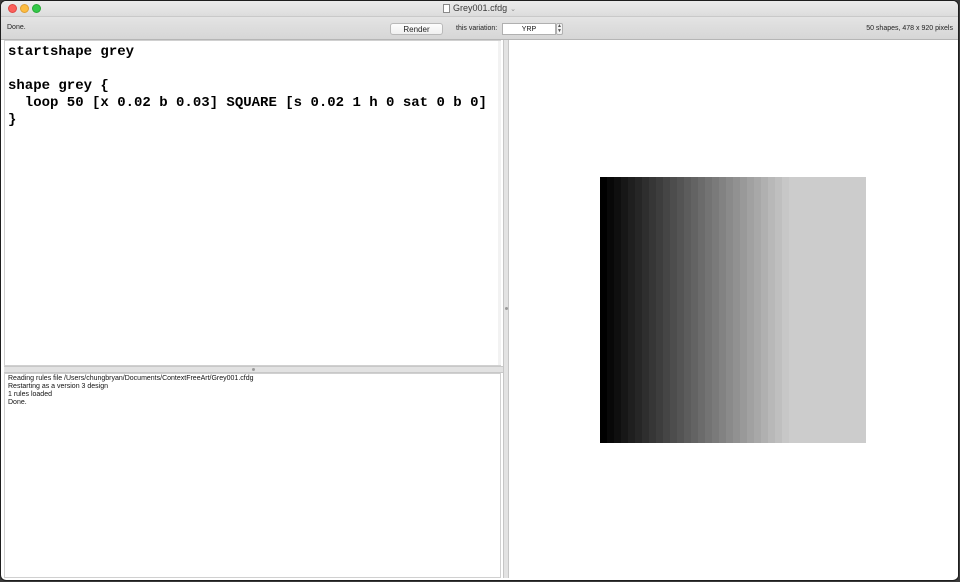 This screenshot has width=960, height=582. I want to click on rendered-image, so click(733, 310).